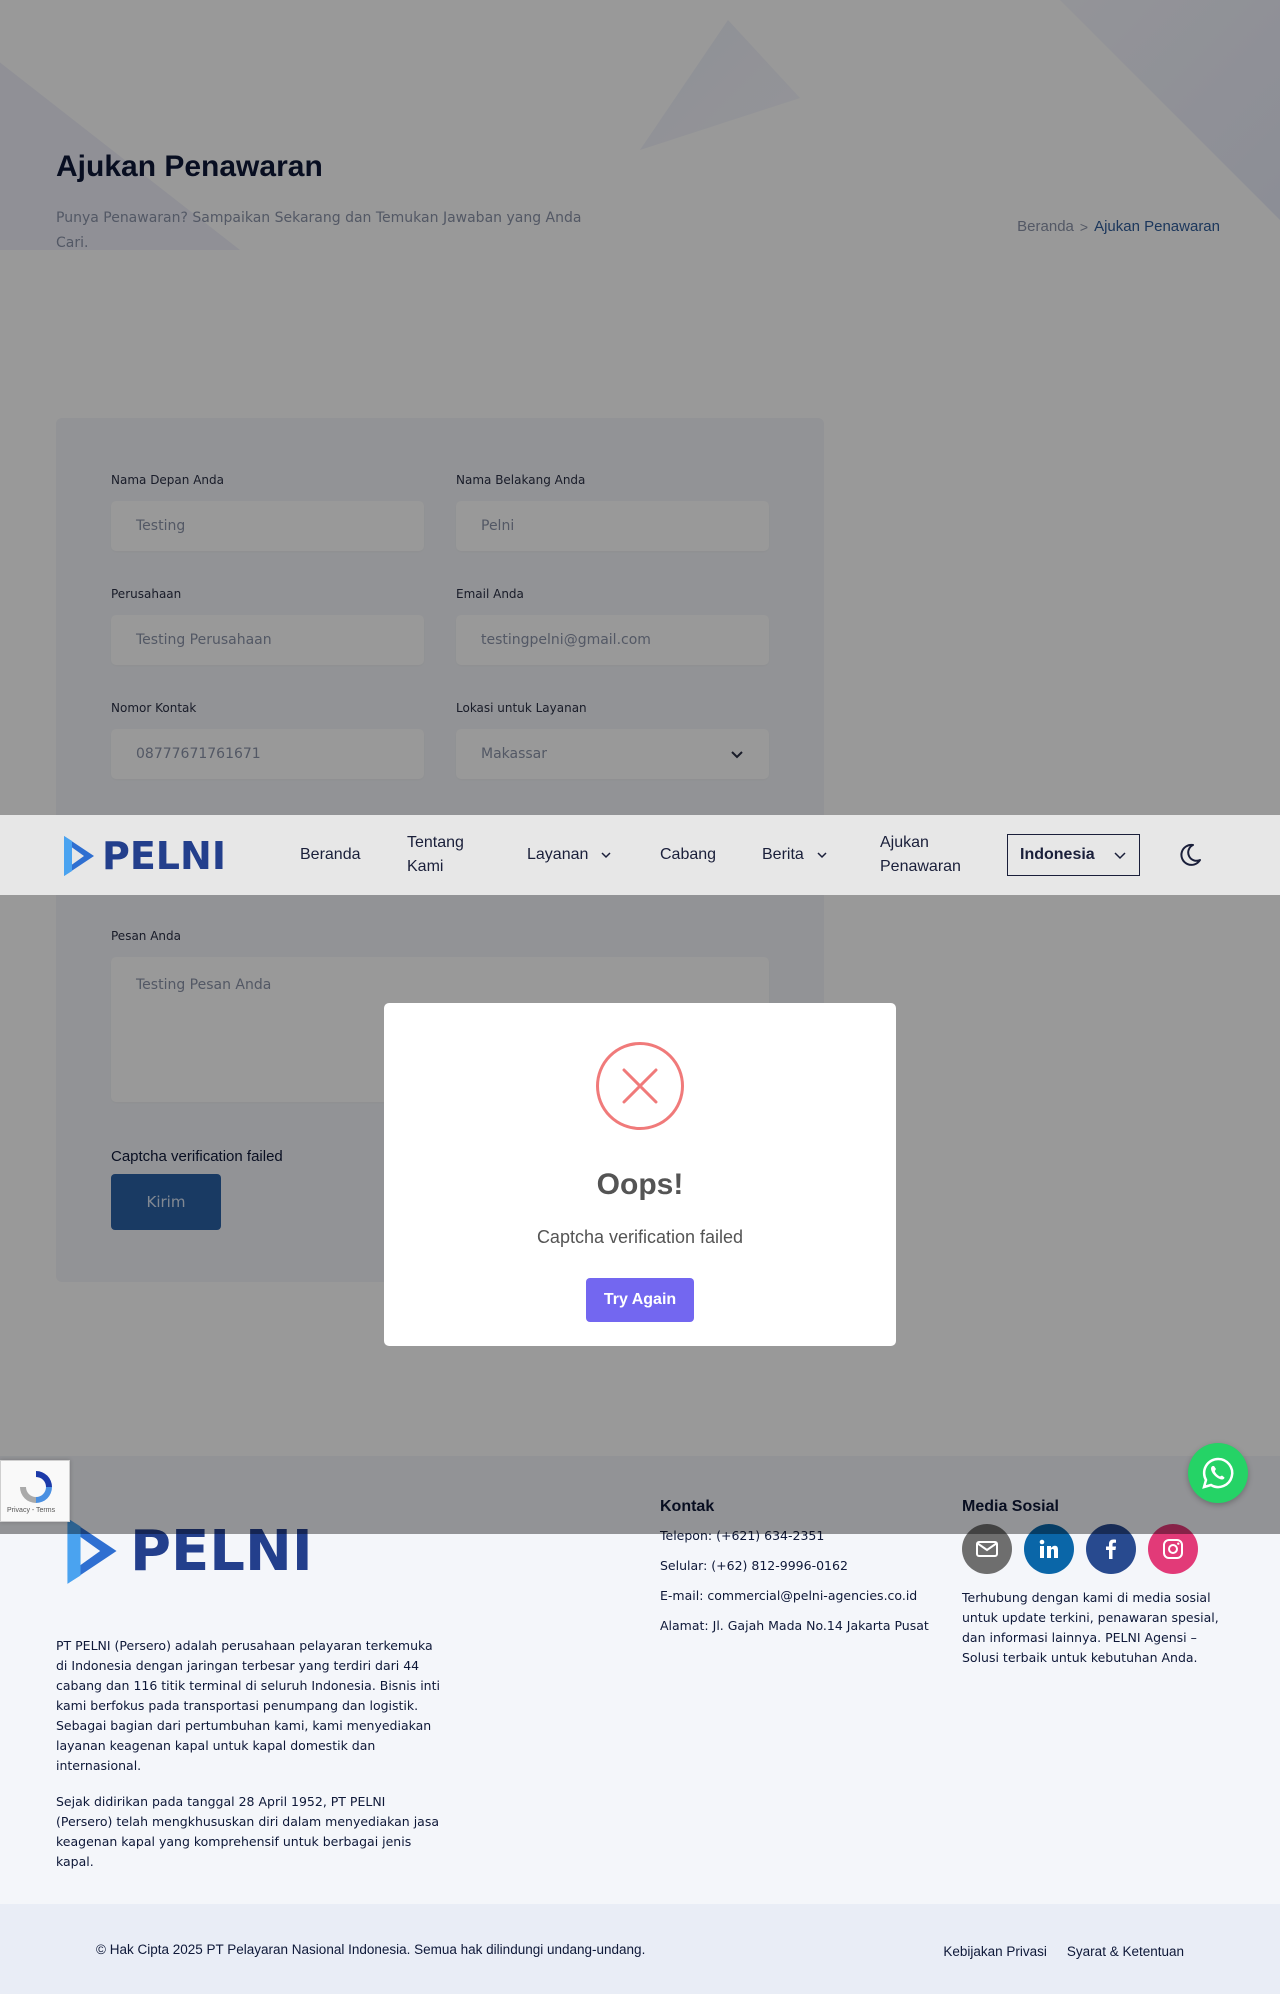  Describe the element at coordinates (1125, 1951) in the screenshot. I see `terms-link: Syarat & Ketentuan` at that location.